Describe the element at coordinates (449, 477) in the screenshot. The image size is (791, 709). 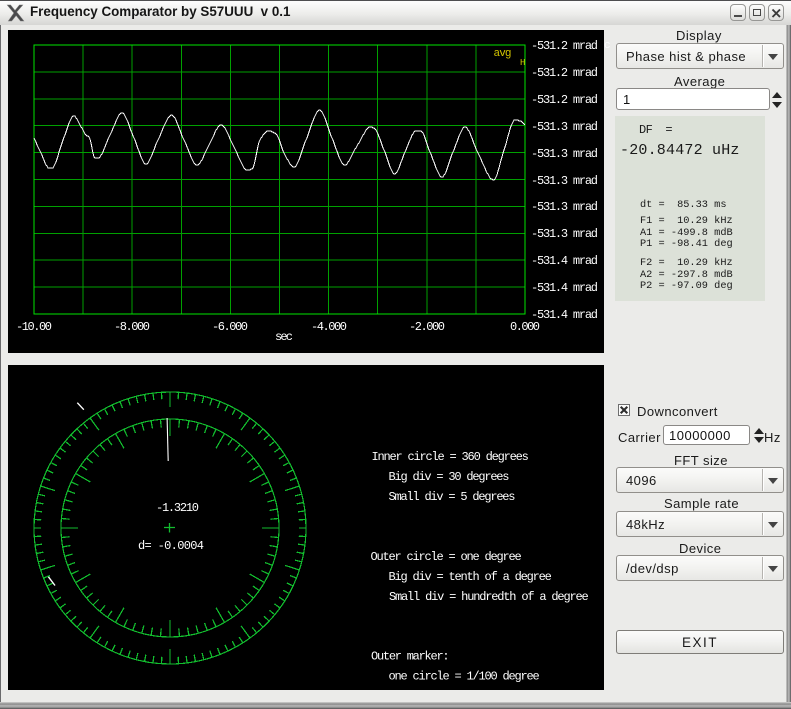
I see `svg-text: Big div = 30 degrees` at that location.